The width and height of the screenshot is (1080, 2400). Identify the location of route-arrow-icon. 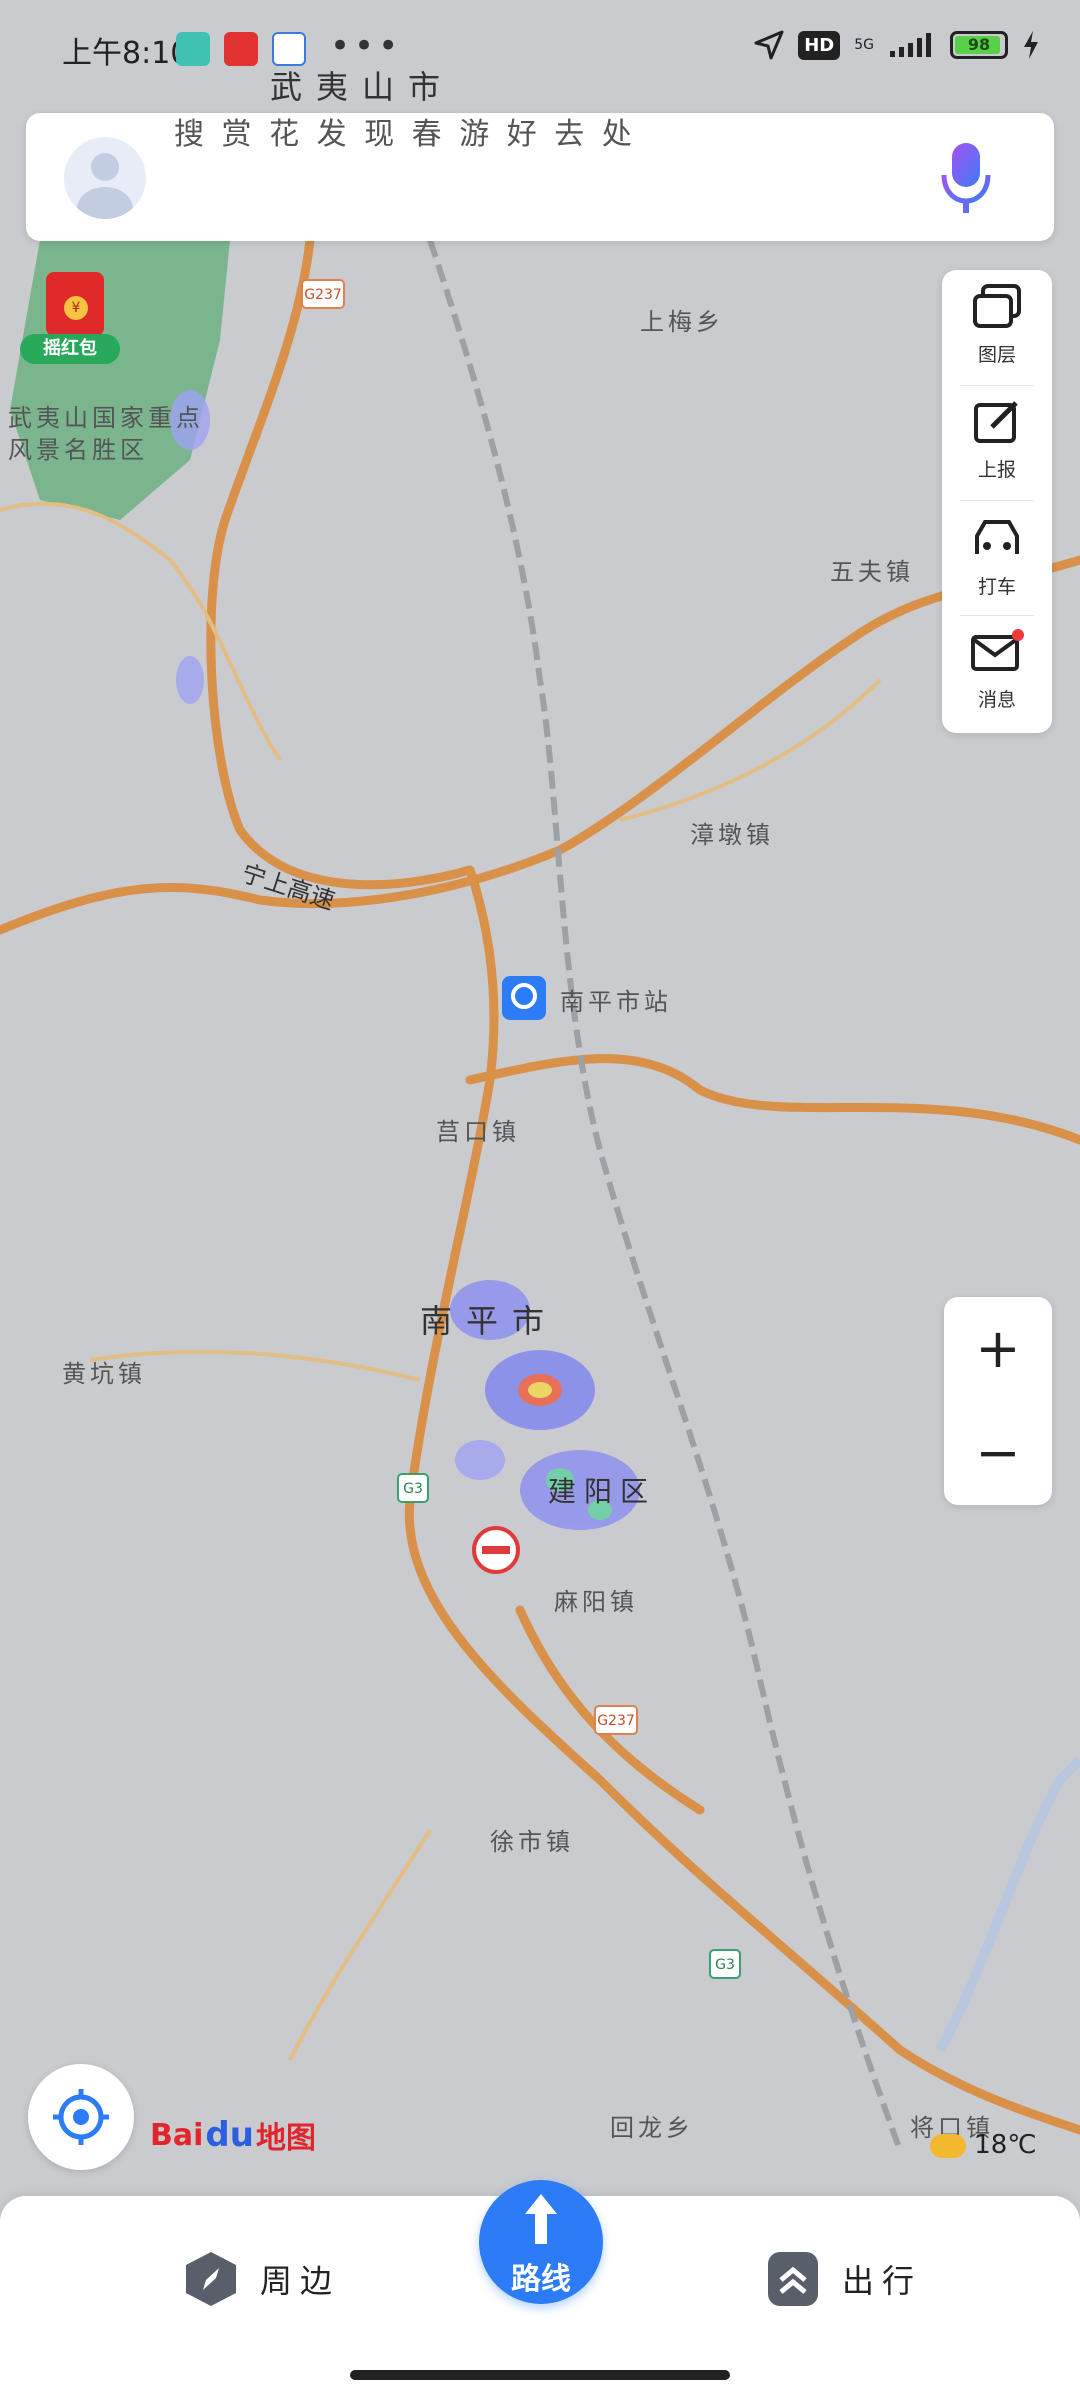
(541, 2219).